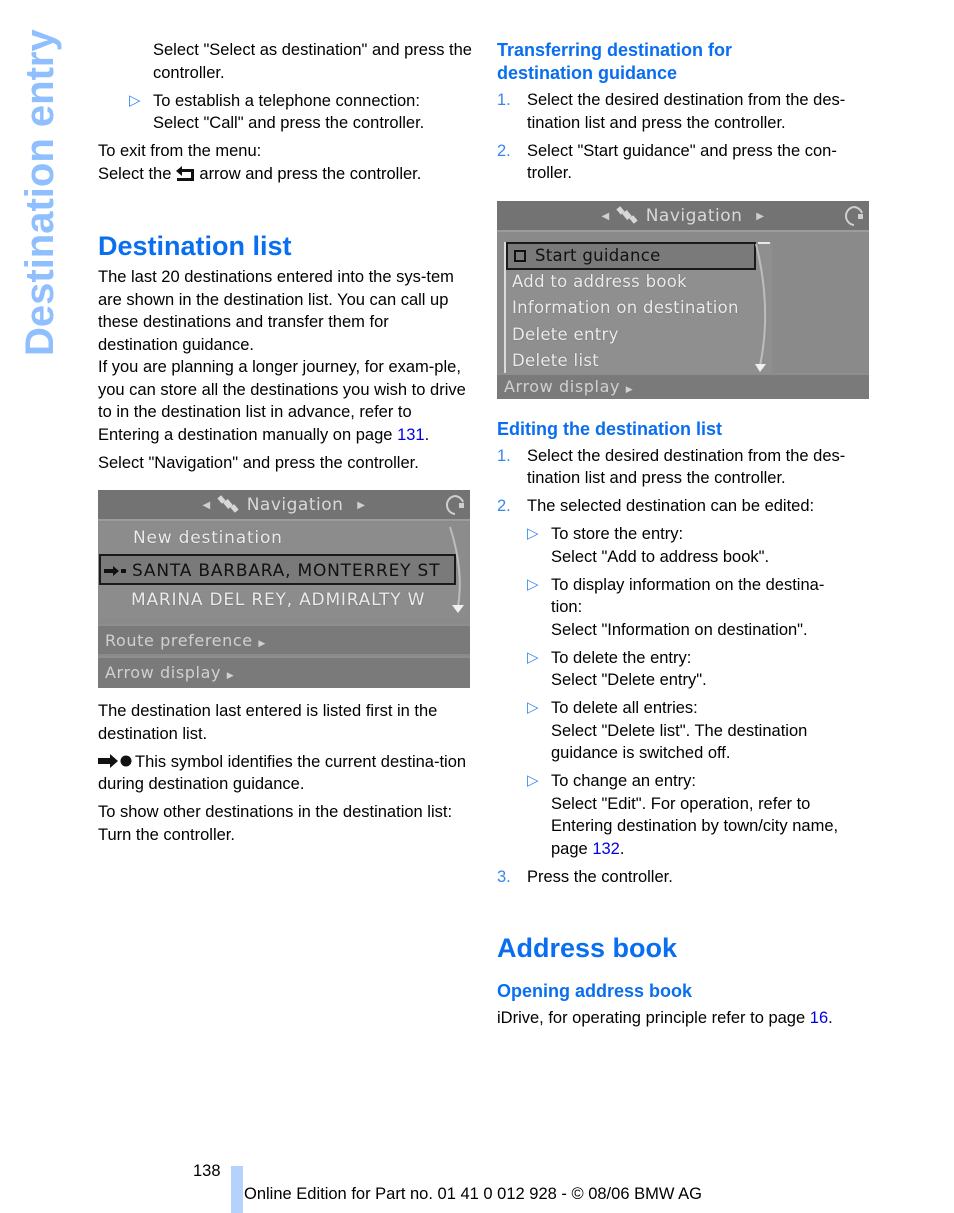 The width and height of the screenshot is (954, 1213). What do you see at coordinates (185, 173) in the screenshot?
I see `back-arrow-icon` at bounding box center [185, 173].